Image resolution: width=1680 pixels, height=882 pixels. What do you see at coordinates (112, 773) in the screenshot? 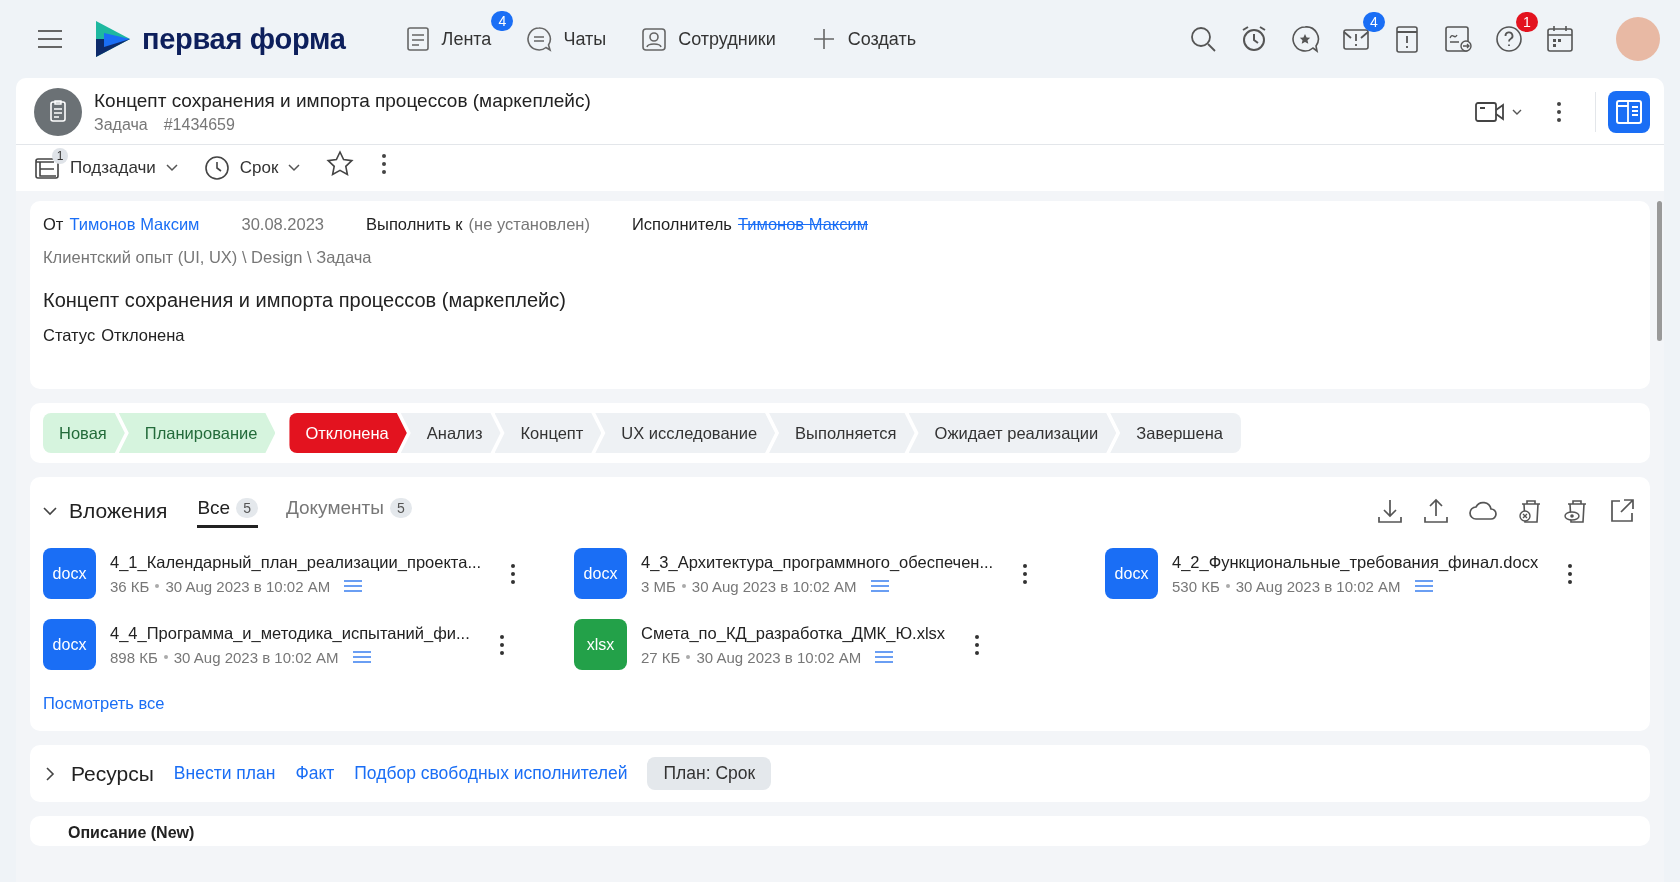
I see `section-title: Ресурсы` at bounding box center [112, 773].